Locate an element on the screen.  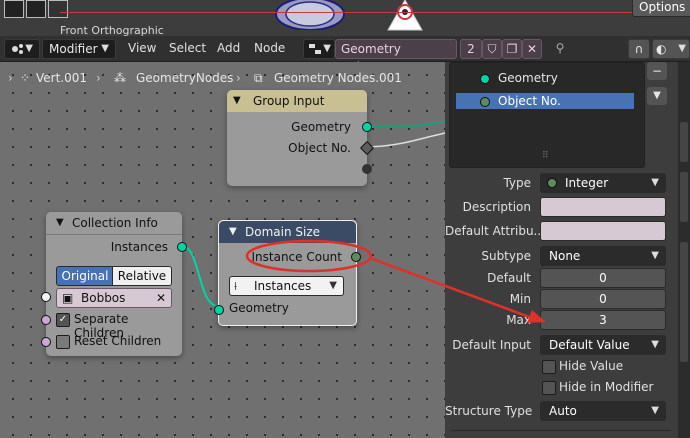
annotation-arrow-line is located at coordinates (451, 288).